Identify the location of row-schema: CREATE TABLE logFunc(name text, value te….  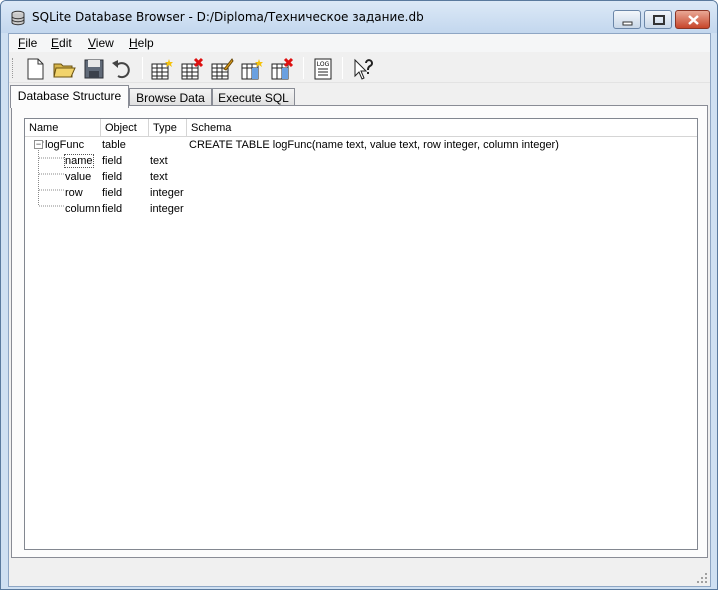
(374, 145).